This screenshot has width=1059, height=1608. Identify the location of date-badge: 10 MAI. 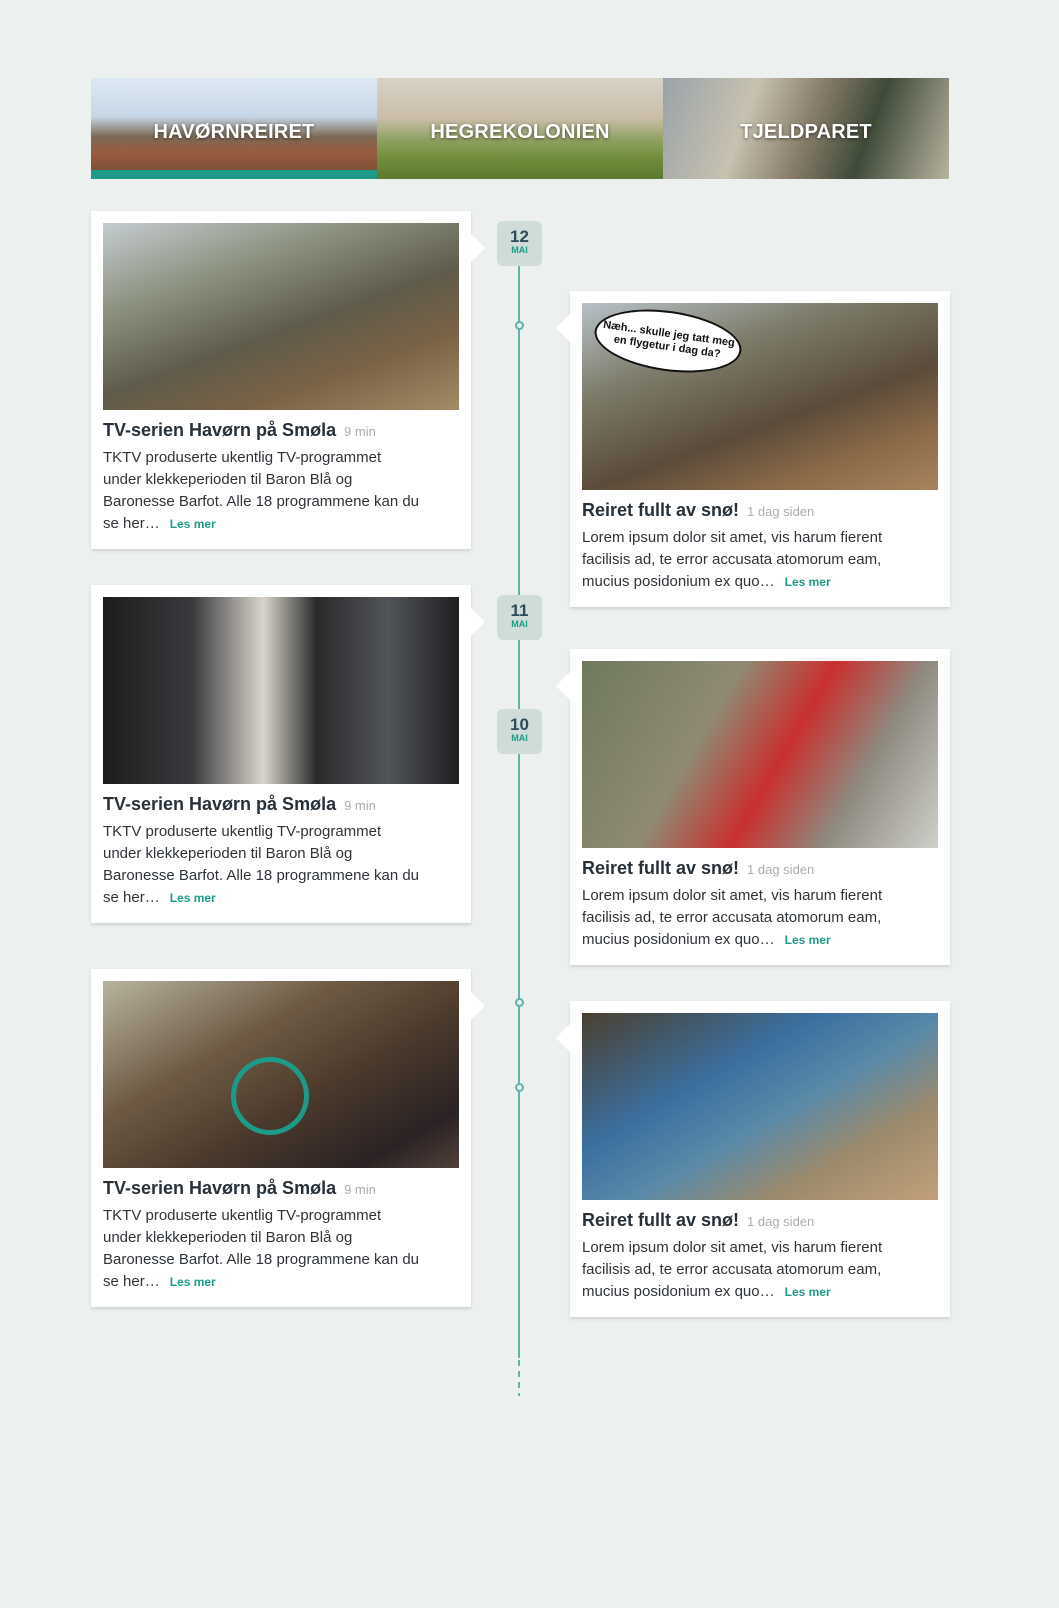
(519, 731).